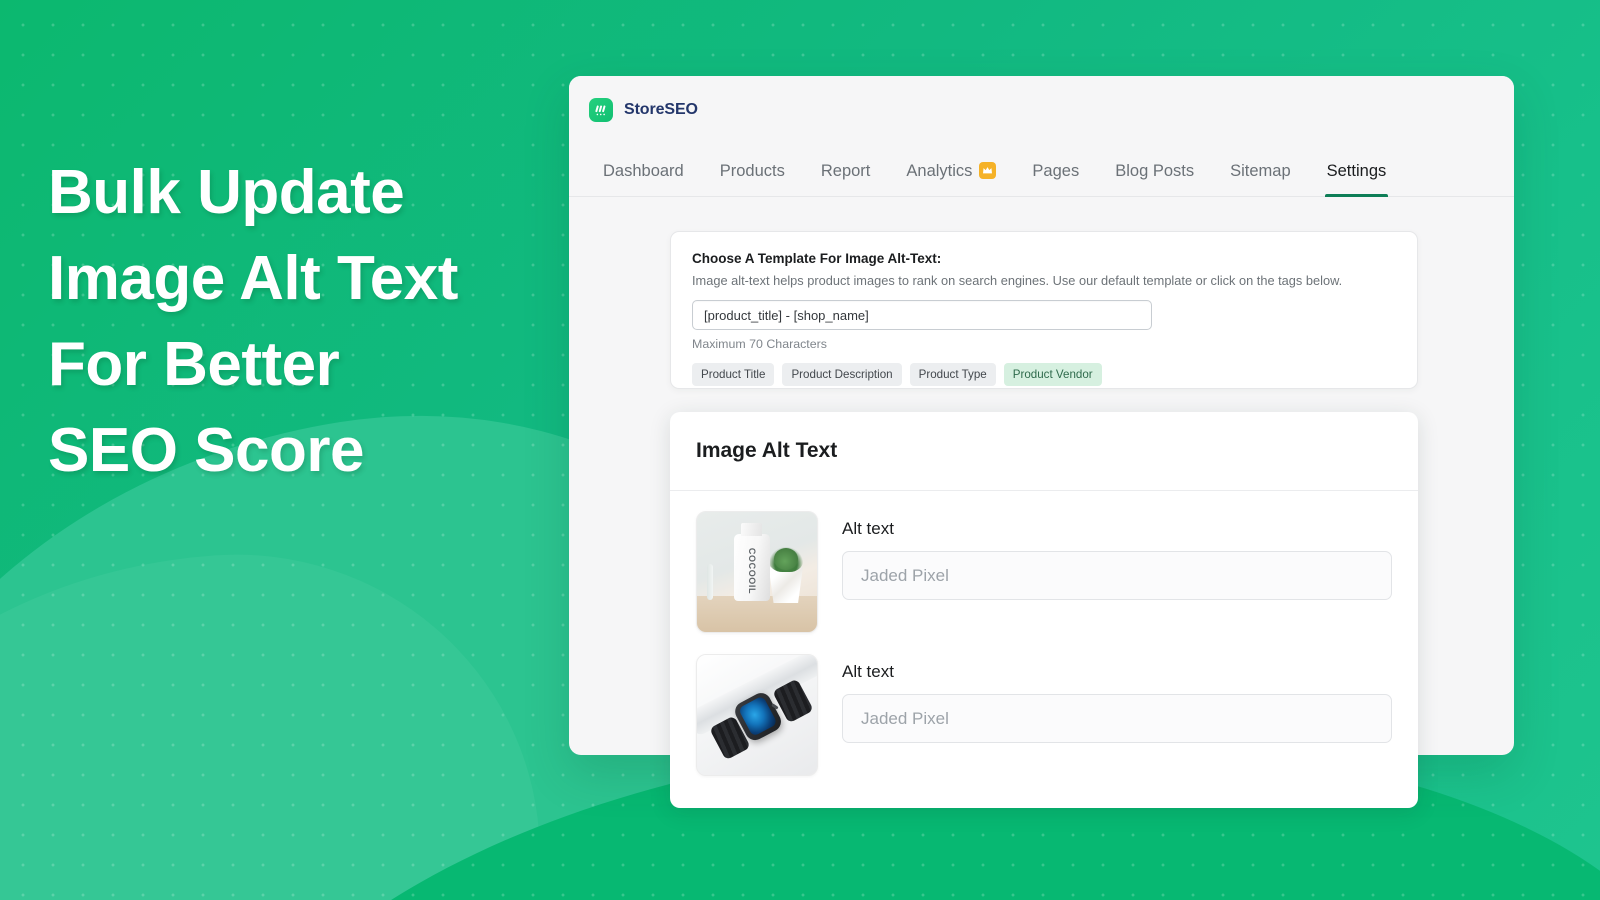 The height and width of the screenshot is (900, 1600). I want to click on nav-label: Dashboard, so click(643, 171).